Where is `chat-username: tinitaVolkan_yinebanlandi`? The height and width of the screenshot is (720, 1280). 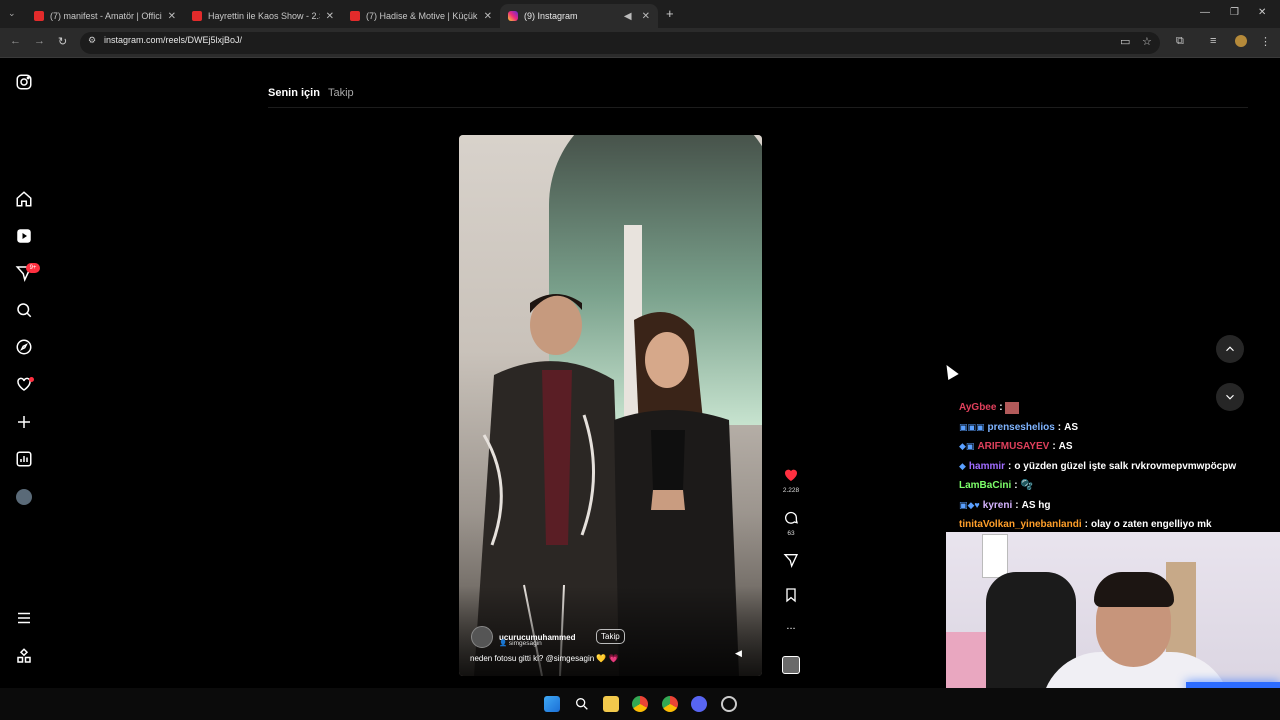 chat-username: tinitaVolkan_yinebanlandi is located at coordinates (1020, 525).